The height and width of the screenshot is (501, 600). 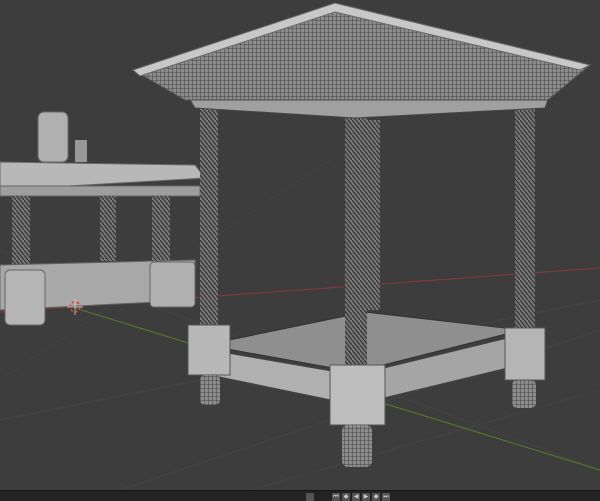 I want to click on side-table-mesh, so click(x=103, y=218).